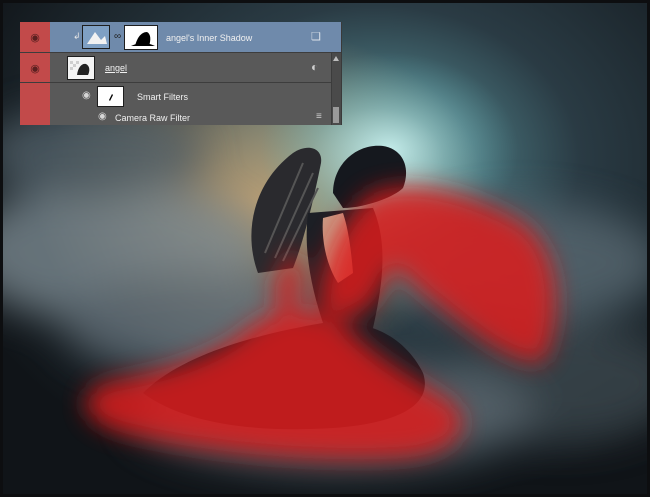  I want to click on filter-mask-icon, so click(111, 97).